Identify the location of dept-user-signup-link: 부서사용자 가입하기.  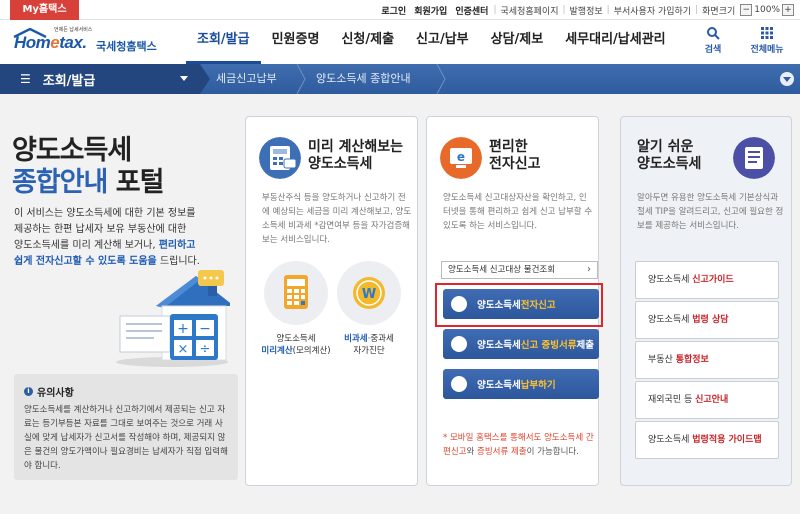
(652, 10).